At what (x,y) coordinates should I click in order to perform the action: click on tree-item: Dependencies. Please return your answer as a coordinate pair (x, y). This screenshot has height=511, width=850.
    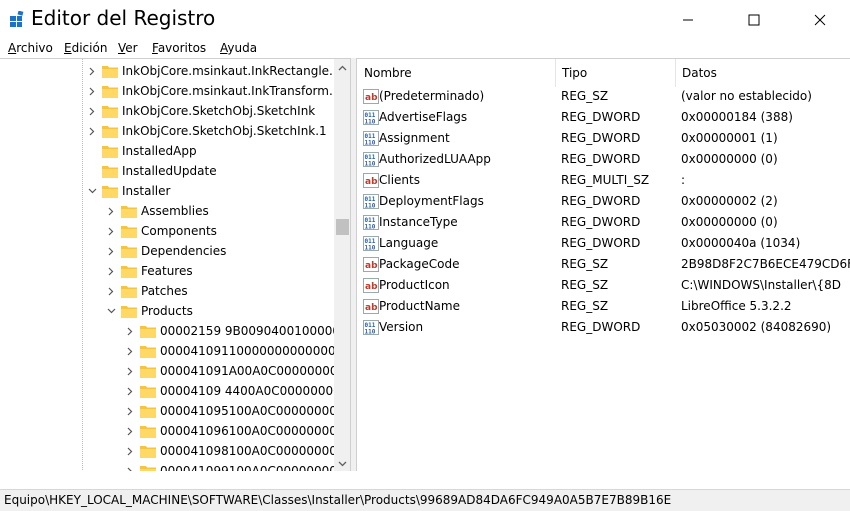
    Looking at the image, I should click on (167, 251).